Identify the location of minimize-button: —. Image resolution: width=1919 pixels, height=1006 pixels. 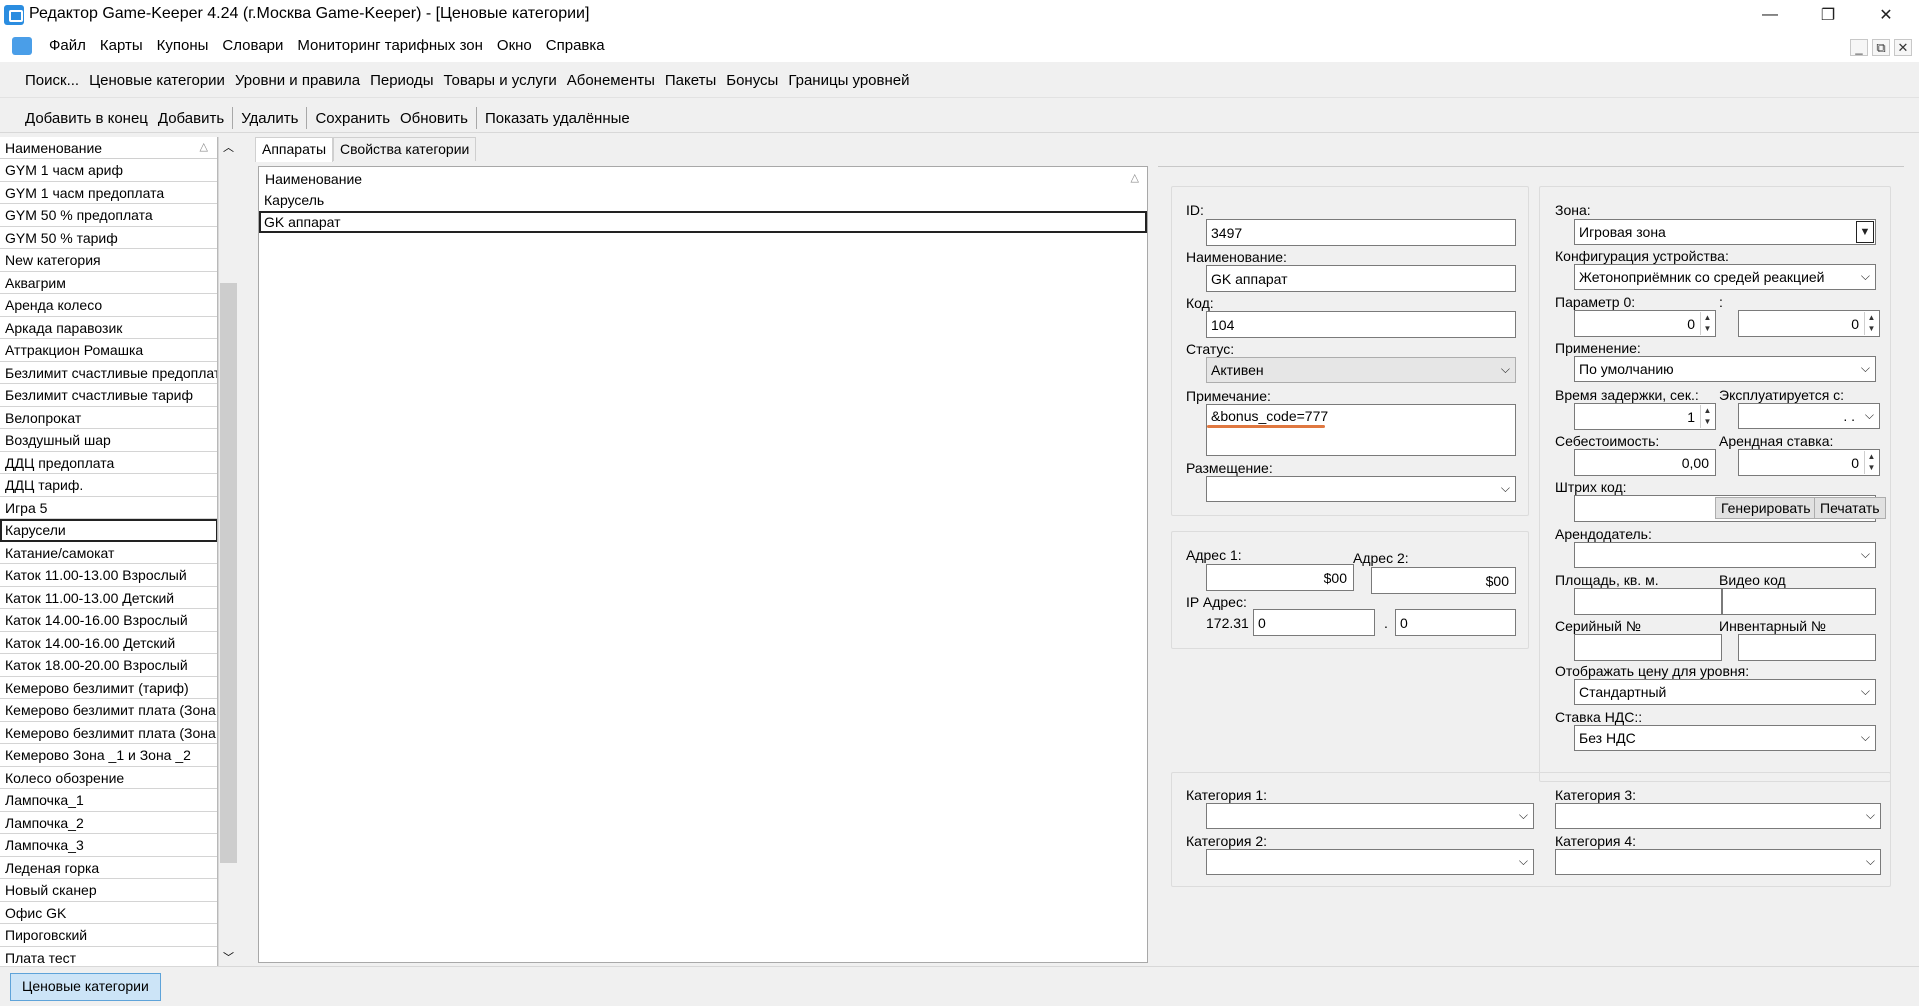
(1770, 15).